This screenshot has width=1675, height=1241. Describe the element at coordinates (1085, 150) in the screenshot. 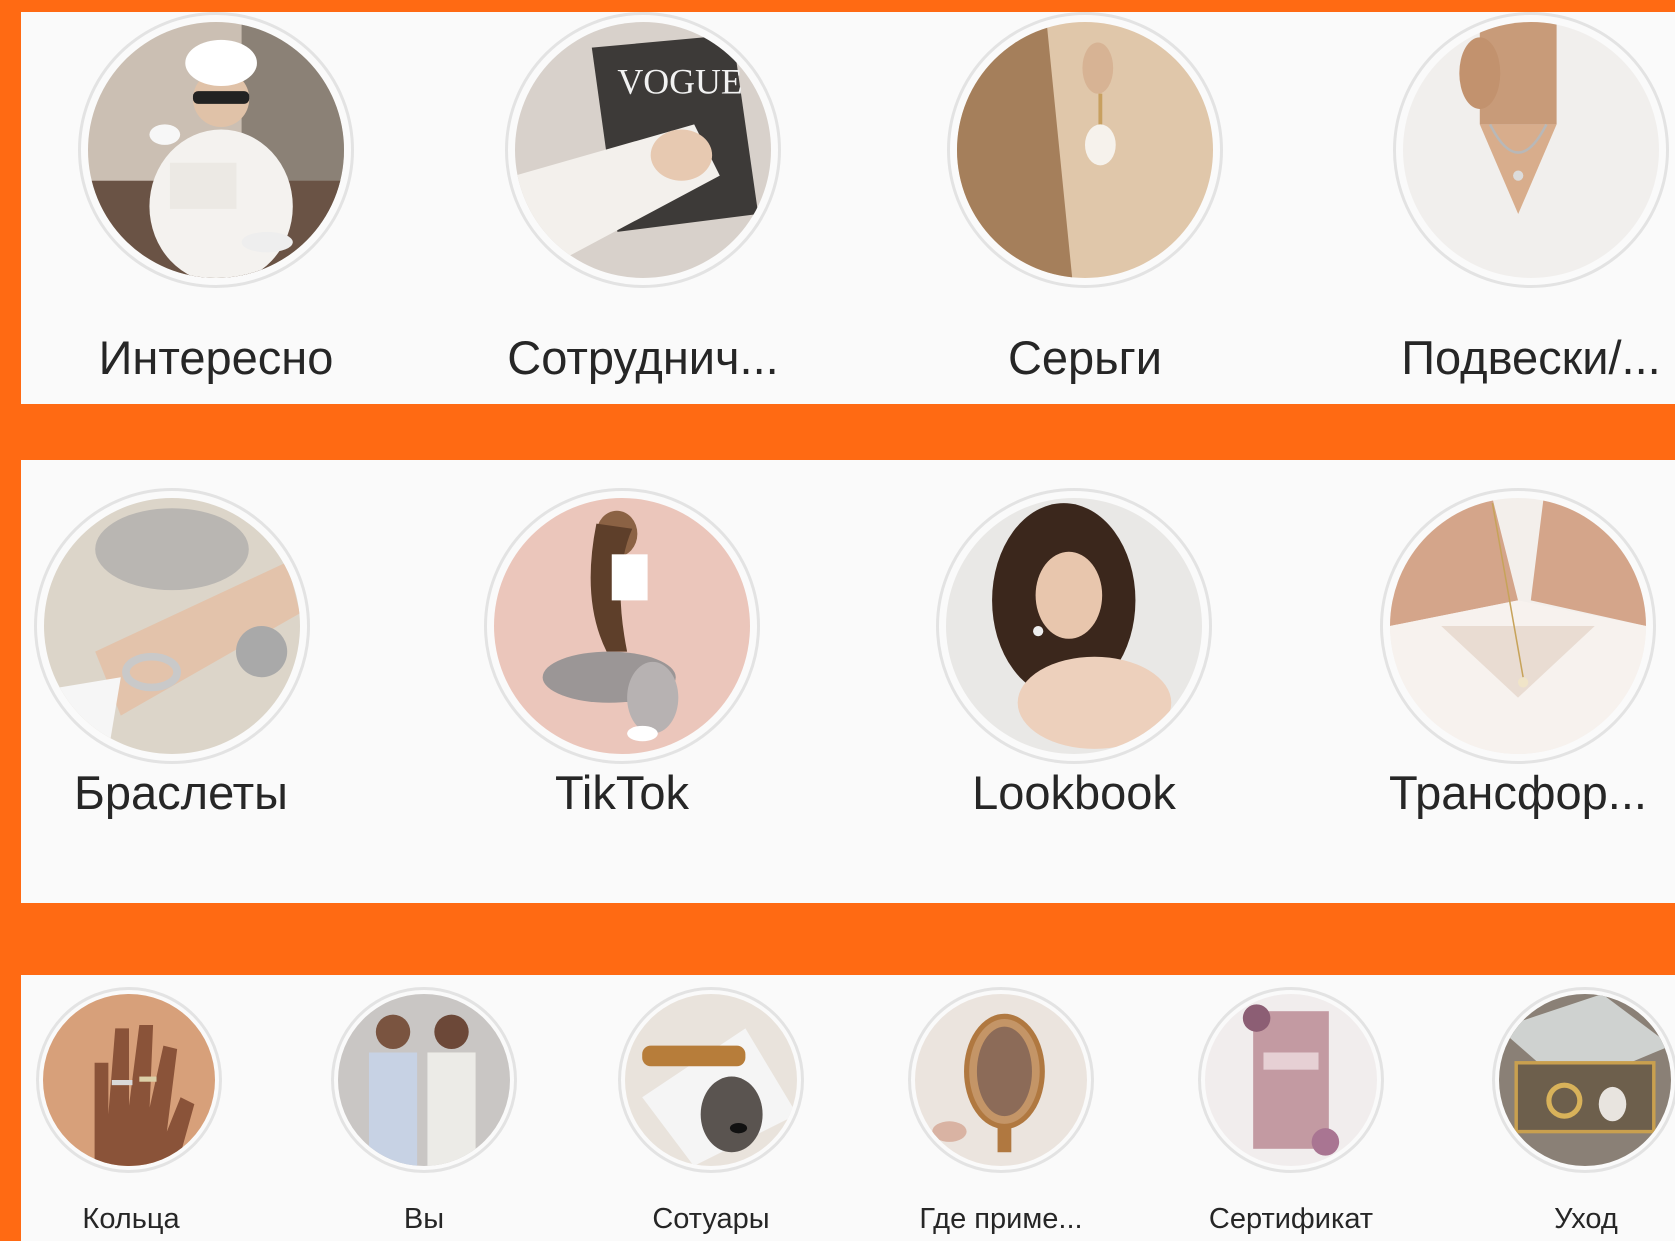

I see `pearl-earring-photo-icon` at that location.